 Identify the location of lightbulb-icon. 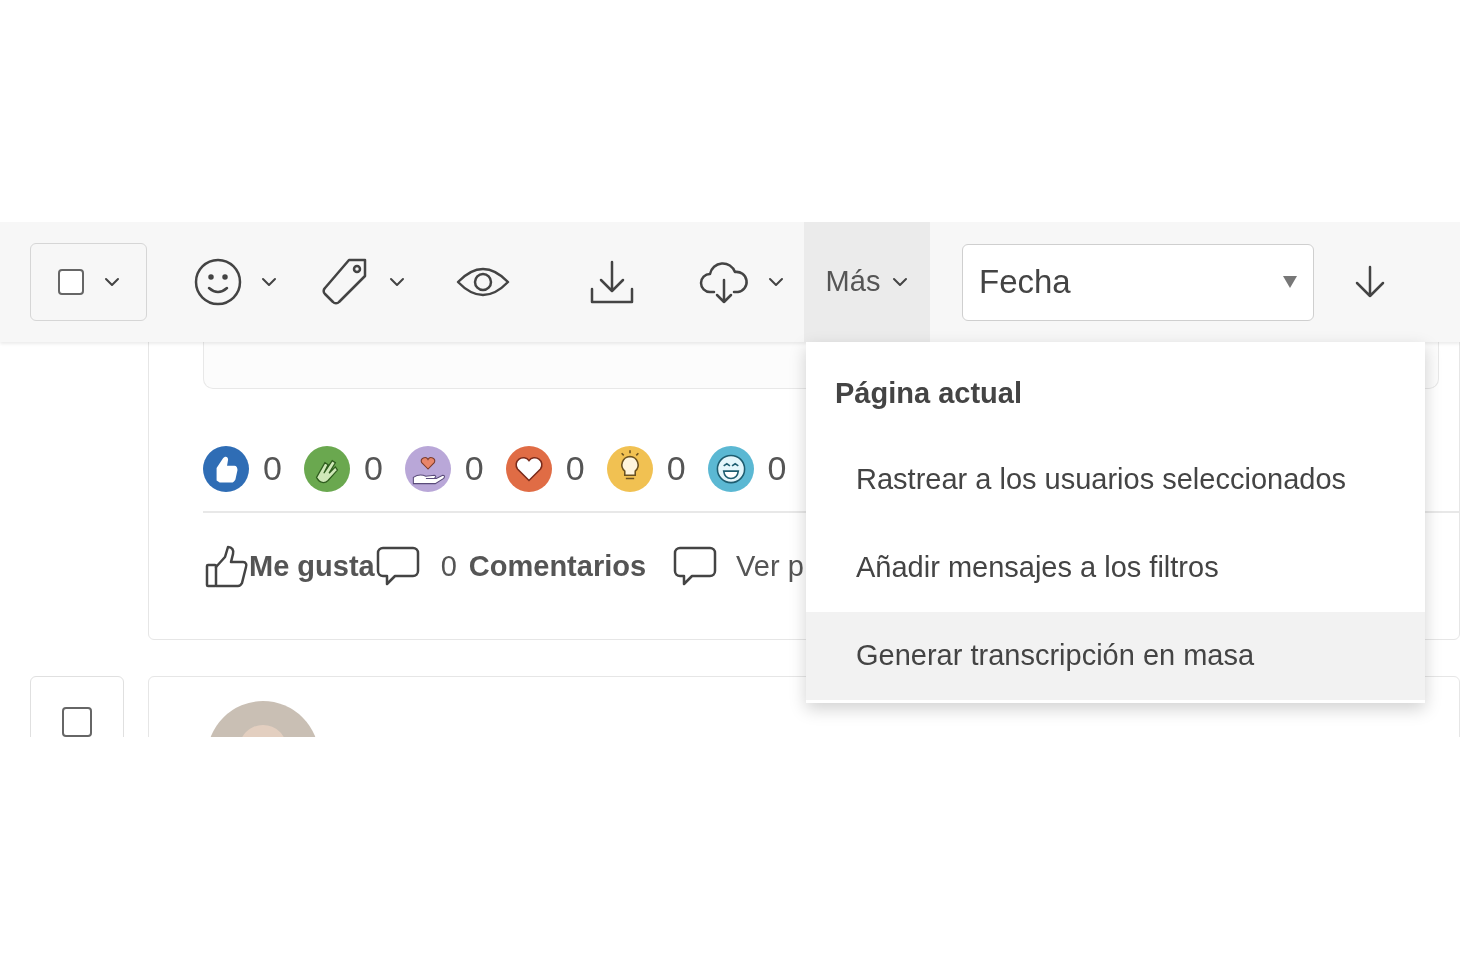
(629, 468).